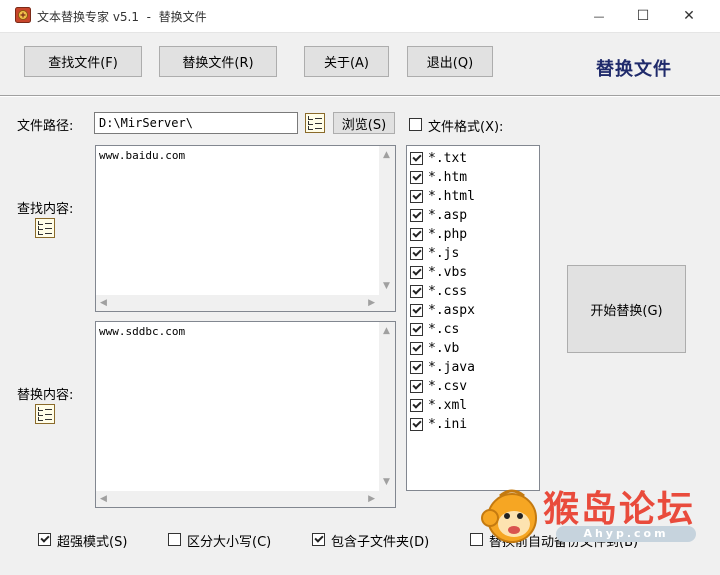 The image size is (720, 575). What do you see at coordinates (83, 61) in the screenshot?
I see `find-files-button: 查找文件(F)` at bounding box center [83, 61].